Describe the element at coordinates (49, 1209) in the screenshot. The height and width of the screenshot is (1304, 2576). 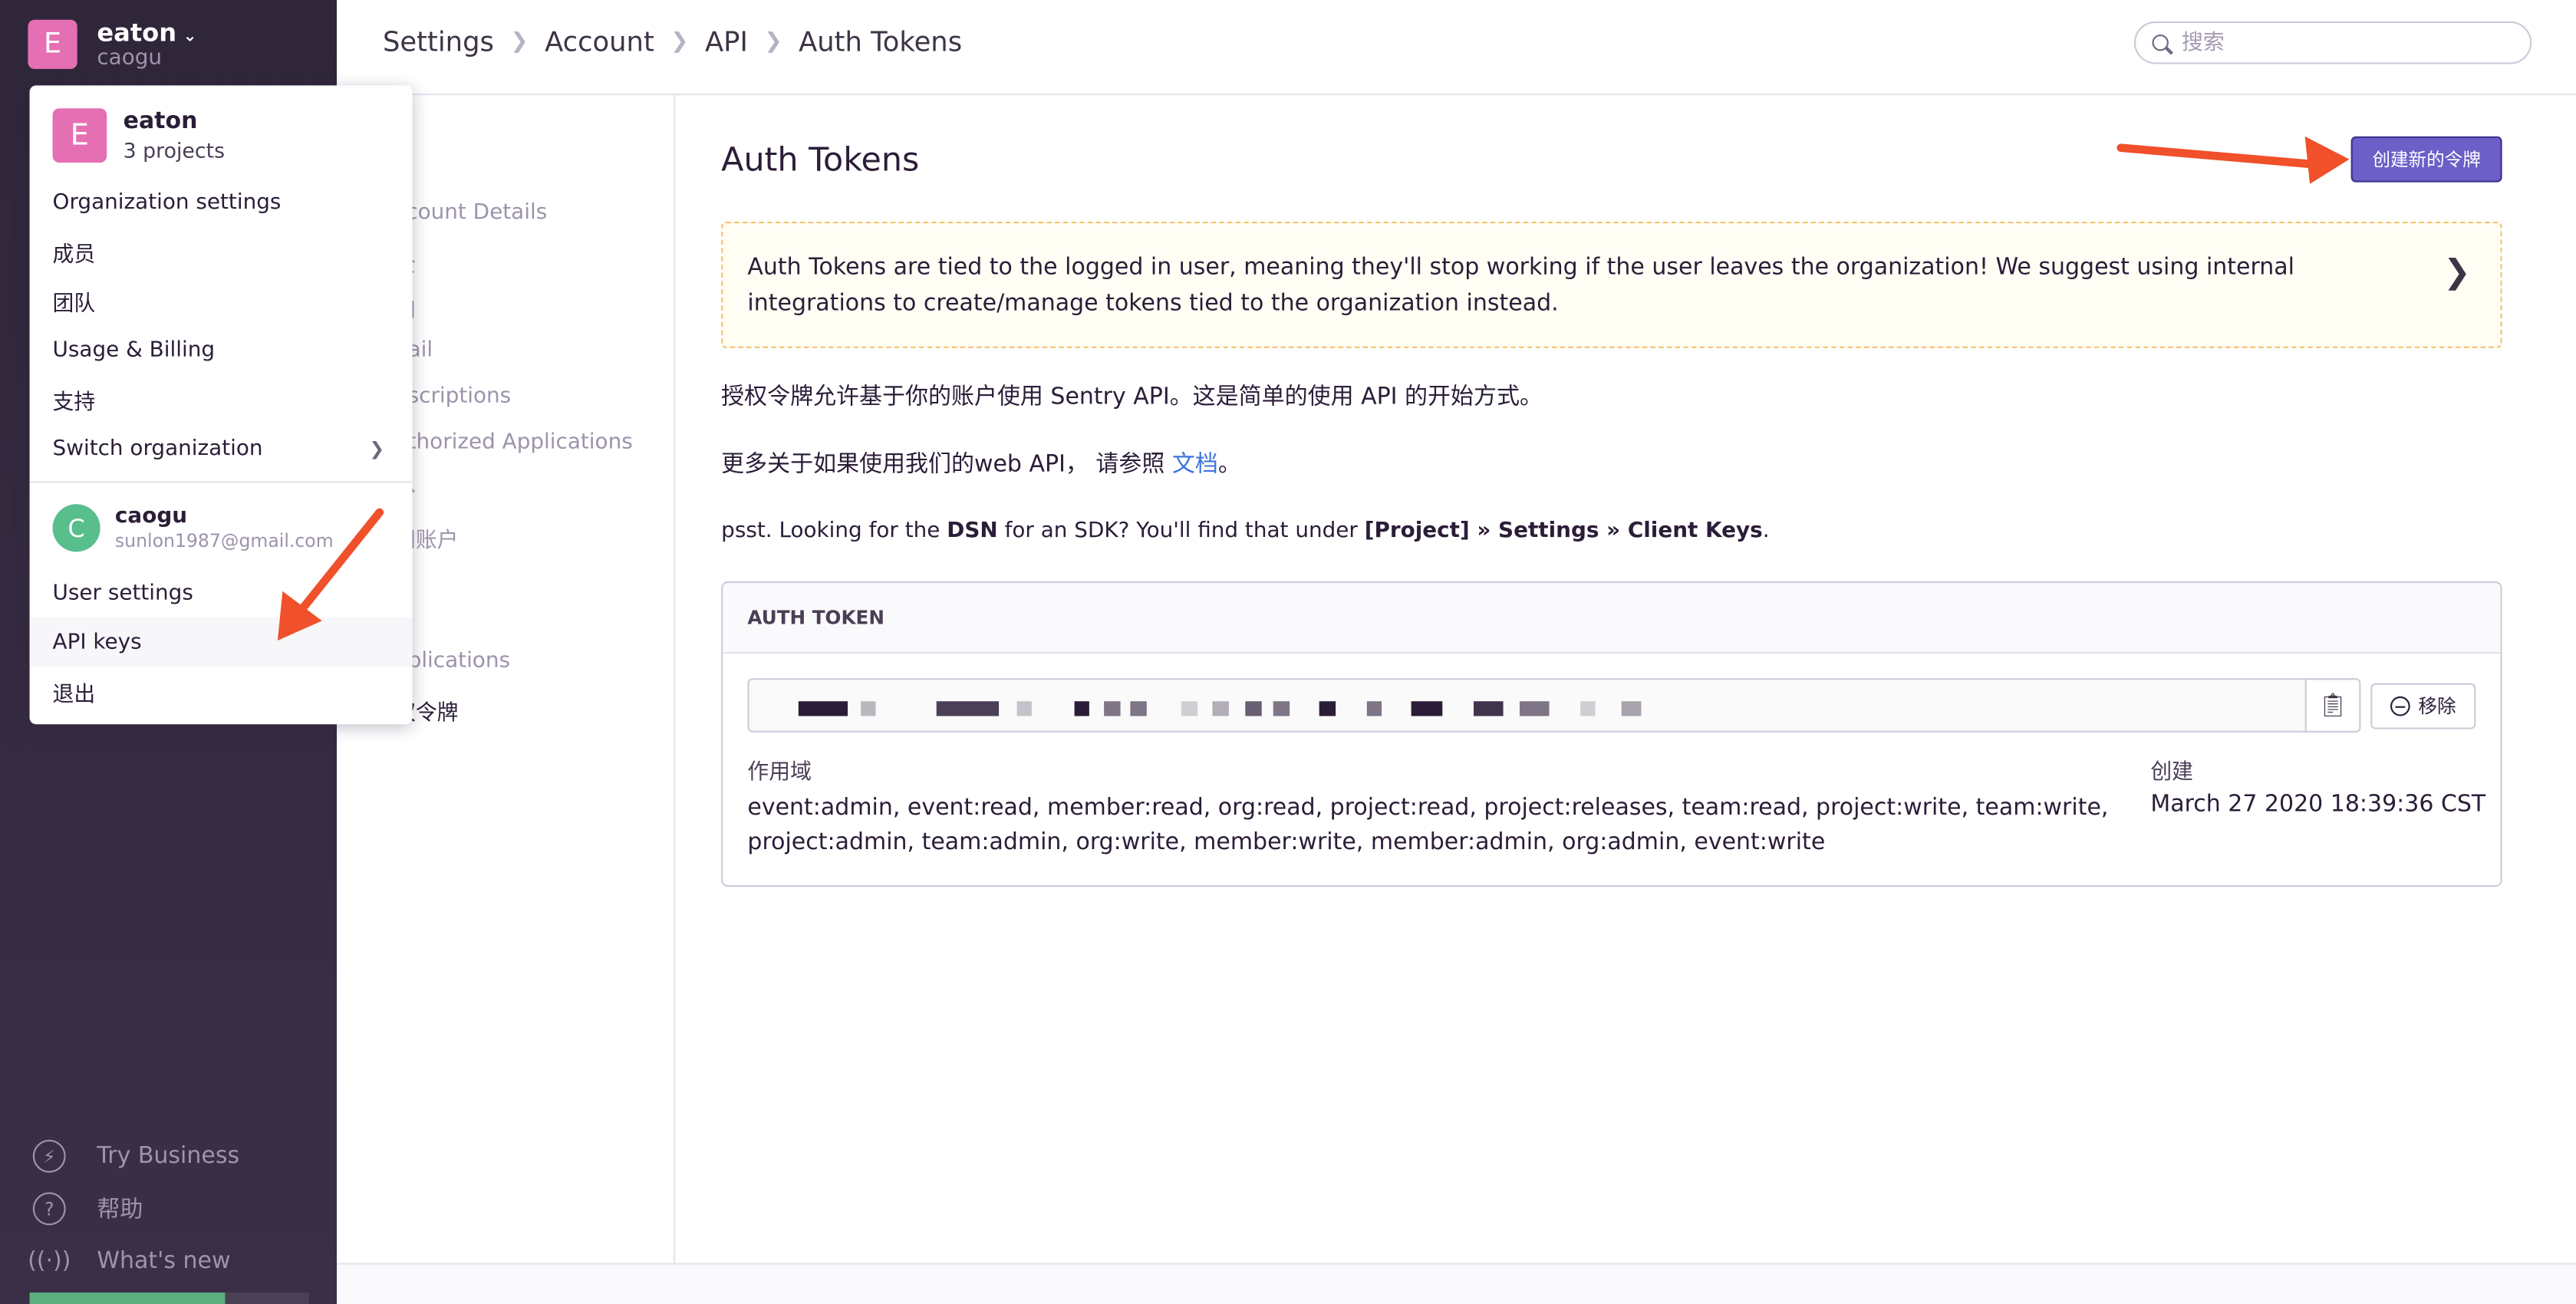
I see `help-icon: ?` at that location.